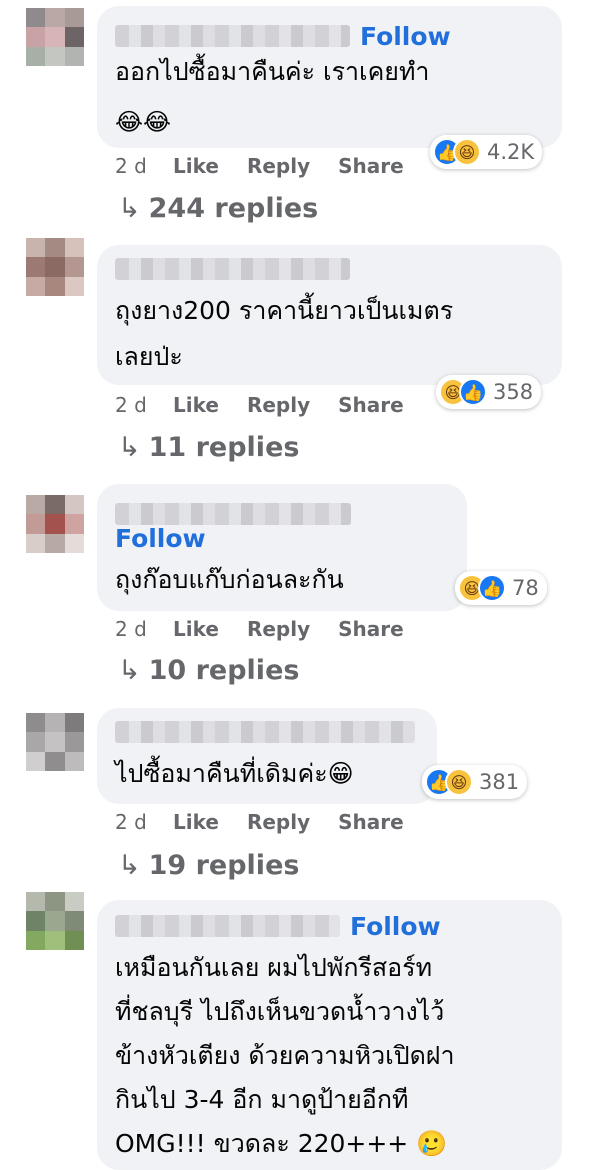 The height and width of the screenshot is (1170, 600). I want to click on comment-text: ที่ชลบุรี ไปถึงเห็นขวดน้ำวางไว้, so click(280, 1011).